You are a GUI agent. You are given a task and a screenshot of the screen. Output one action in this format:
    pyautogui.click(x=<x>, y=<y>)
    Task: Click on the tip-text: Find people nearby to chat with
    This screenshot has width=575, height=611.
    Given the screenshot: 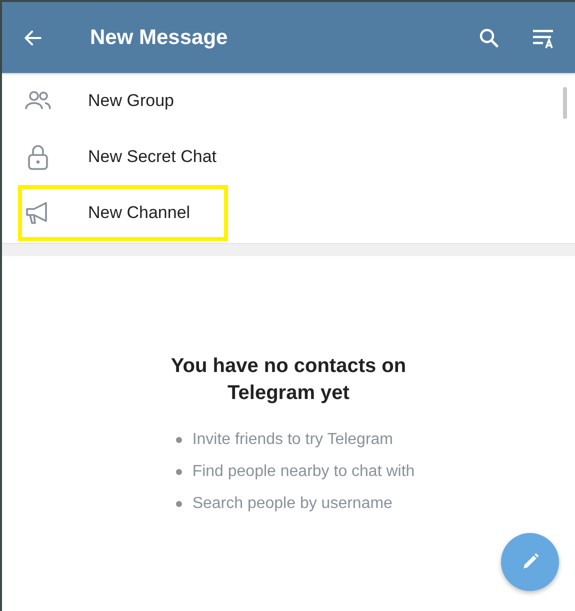 What is the action you would take?
    pyautogui.click(x=303, y=472)
    